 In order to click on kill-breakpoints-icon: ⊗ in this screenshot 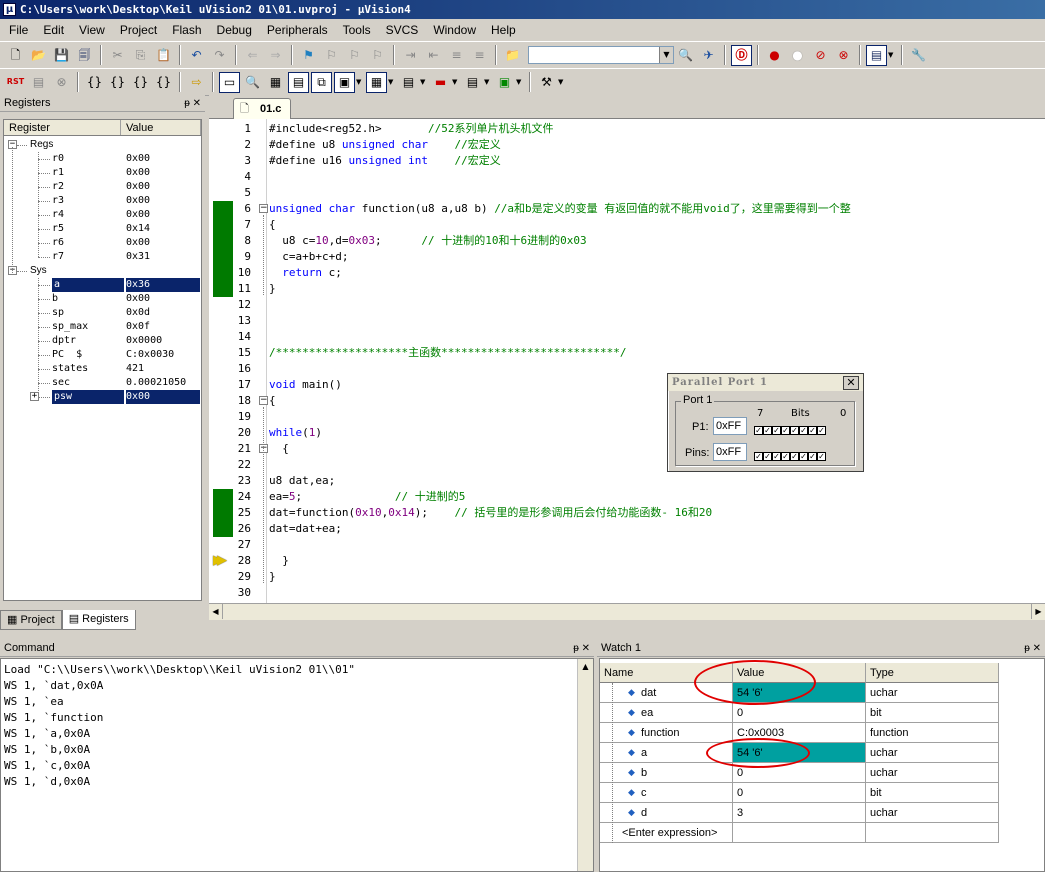, I will do `click(843, 55)`.